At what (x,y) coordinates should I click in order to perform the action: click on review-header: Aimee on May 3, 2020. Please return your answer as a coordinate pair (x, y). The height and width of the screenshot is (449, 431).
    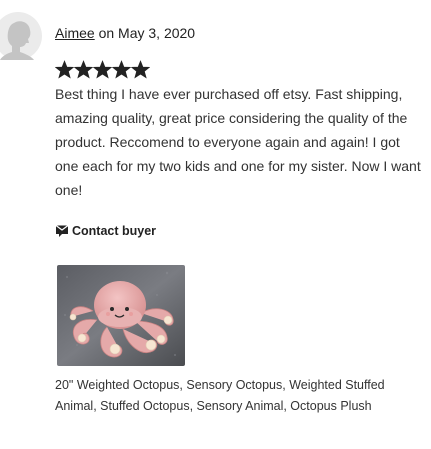
    Looking at the image, I should click on (125, 33).